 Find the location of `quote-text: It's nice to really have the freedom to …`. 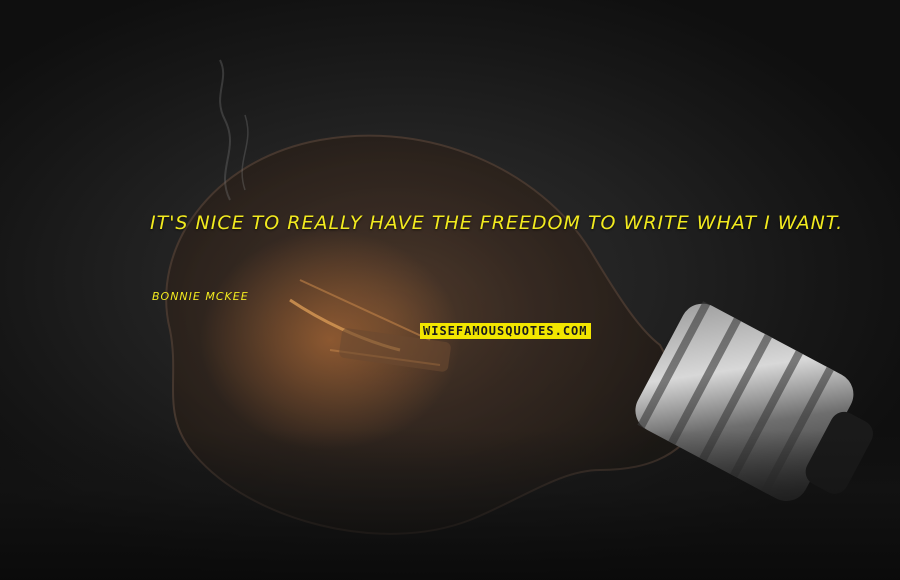

quote-text: It's nice to really have the freedom to … is located at coordinates (497, 223).